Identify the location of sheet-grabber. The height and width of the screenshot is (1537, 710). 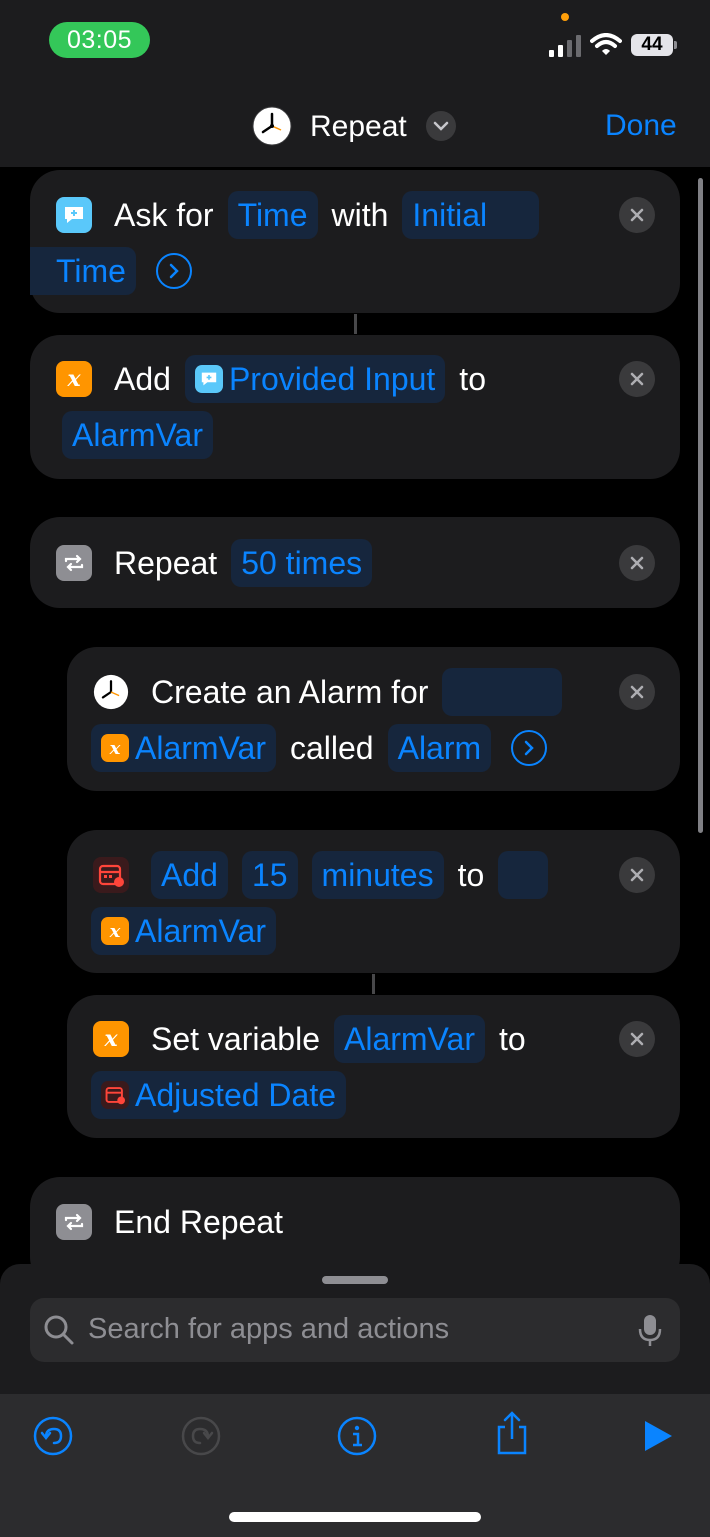
(355, 1280).